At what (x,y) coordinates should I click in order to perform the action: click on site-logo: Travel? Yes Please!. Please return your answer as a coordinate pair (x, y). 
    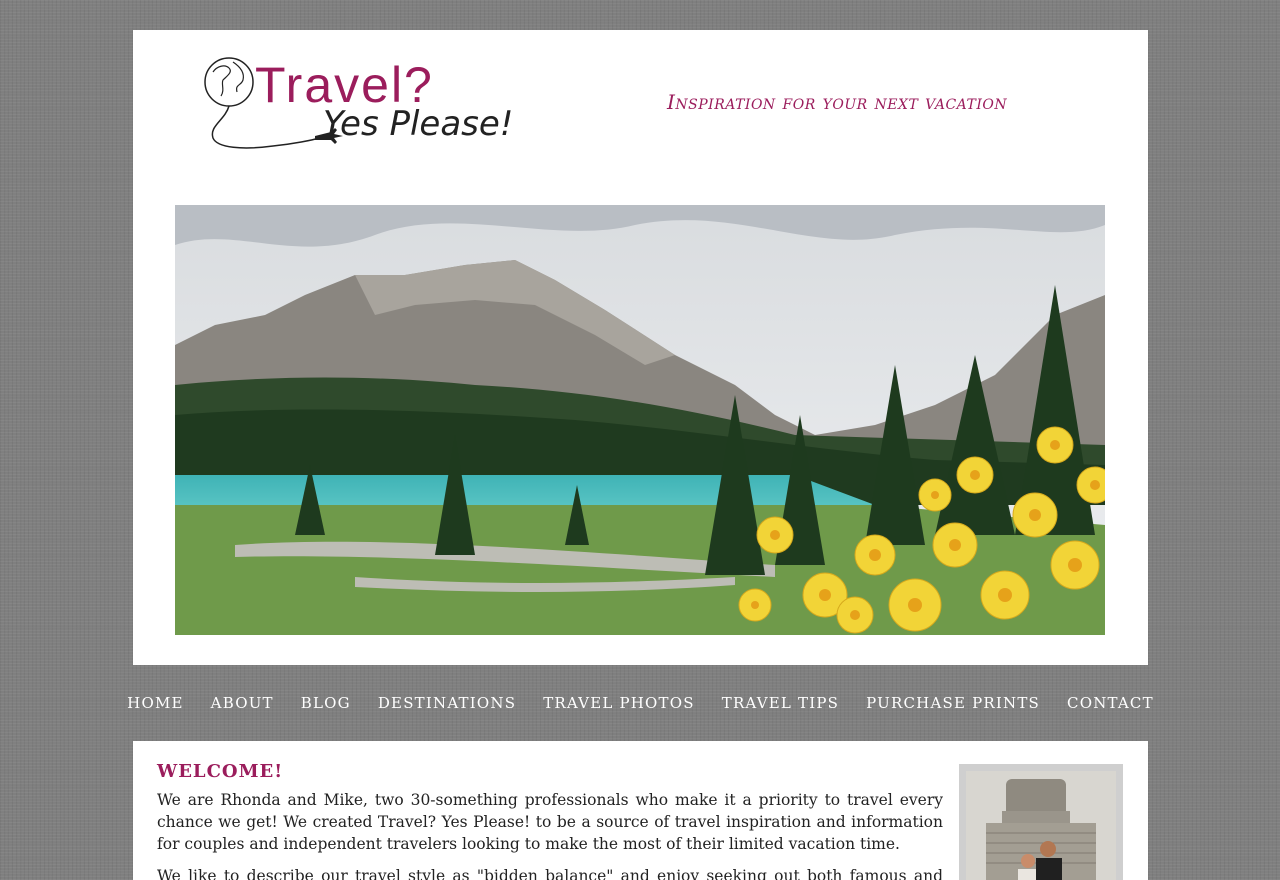
    Looking at the image, I should click on (358, 106).